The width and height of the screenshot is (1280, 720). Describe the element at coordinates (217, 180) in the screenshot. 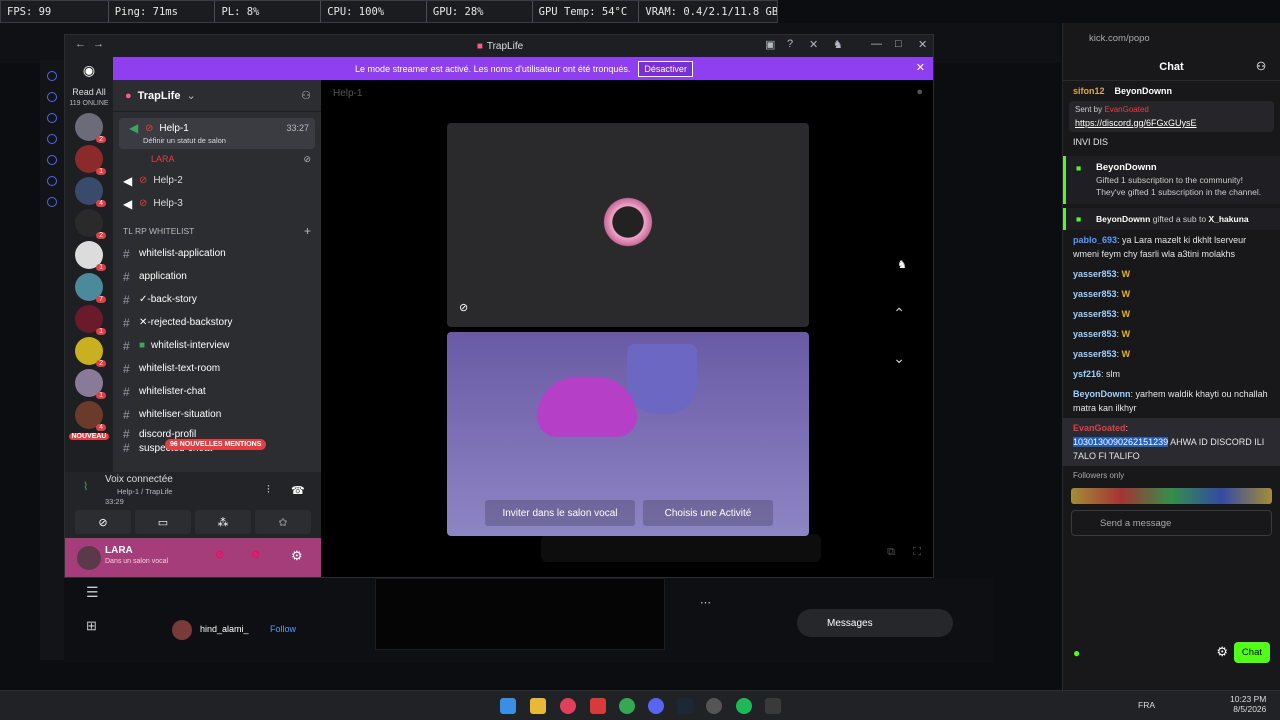

I see `channel-help-2: ◀ ⊘ Help-2` at that location.